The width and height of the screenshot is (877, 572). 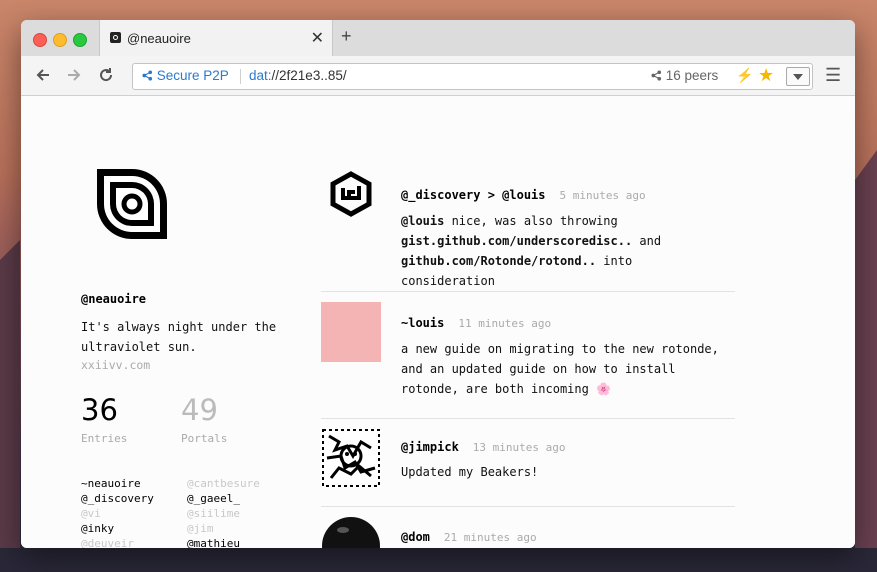 I want to click on portal-link: @_gaeel_, so click(x=223, y=498).